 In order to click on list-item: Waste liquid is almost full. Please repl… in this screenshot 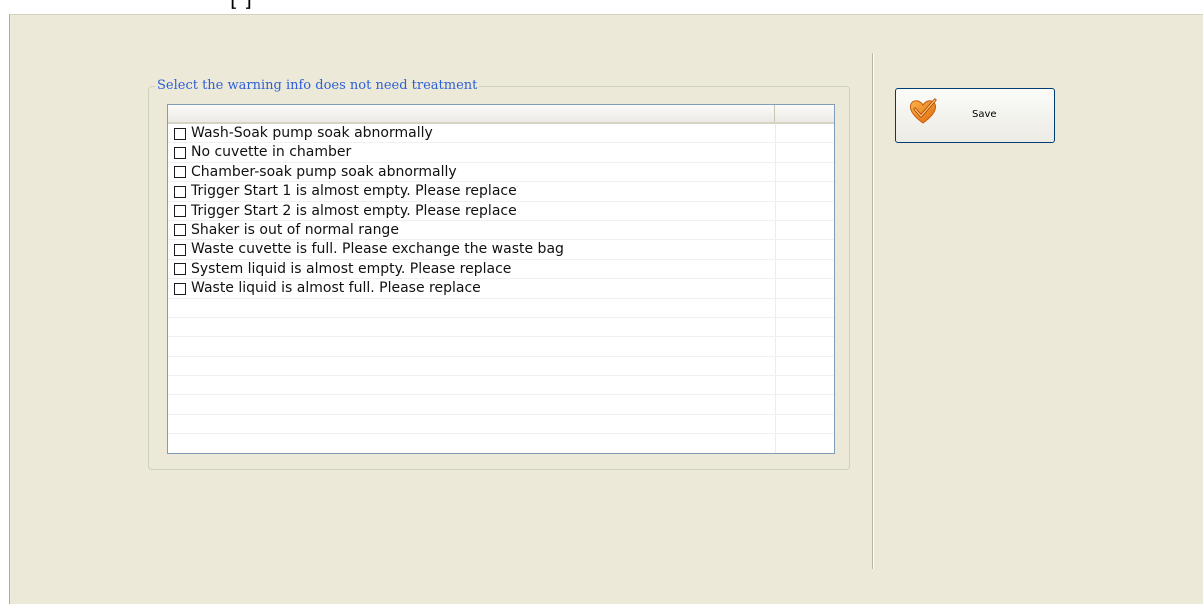, I will do `click(501, 289)`.